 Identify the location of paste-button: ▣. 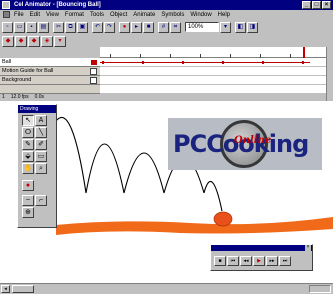
(82, 27).